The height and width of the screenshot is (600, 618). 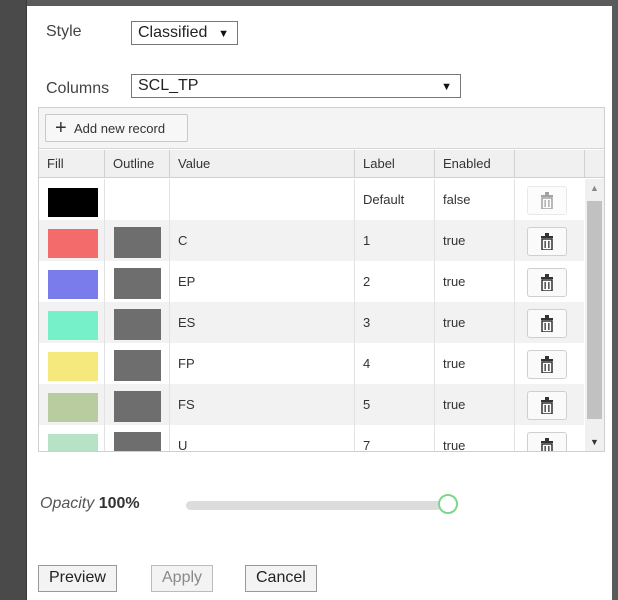 What do you see at coordinates (281, 578) in the screenshot?
I see `cancel-button: Cancel` at bounding box center [281, 578].